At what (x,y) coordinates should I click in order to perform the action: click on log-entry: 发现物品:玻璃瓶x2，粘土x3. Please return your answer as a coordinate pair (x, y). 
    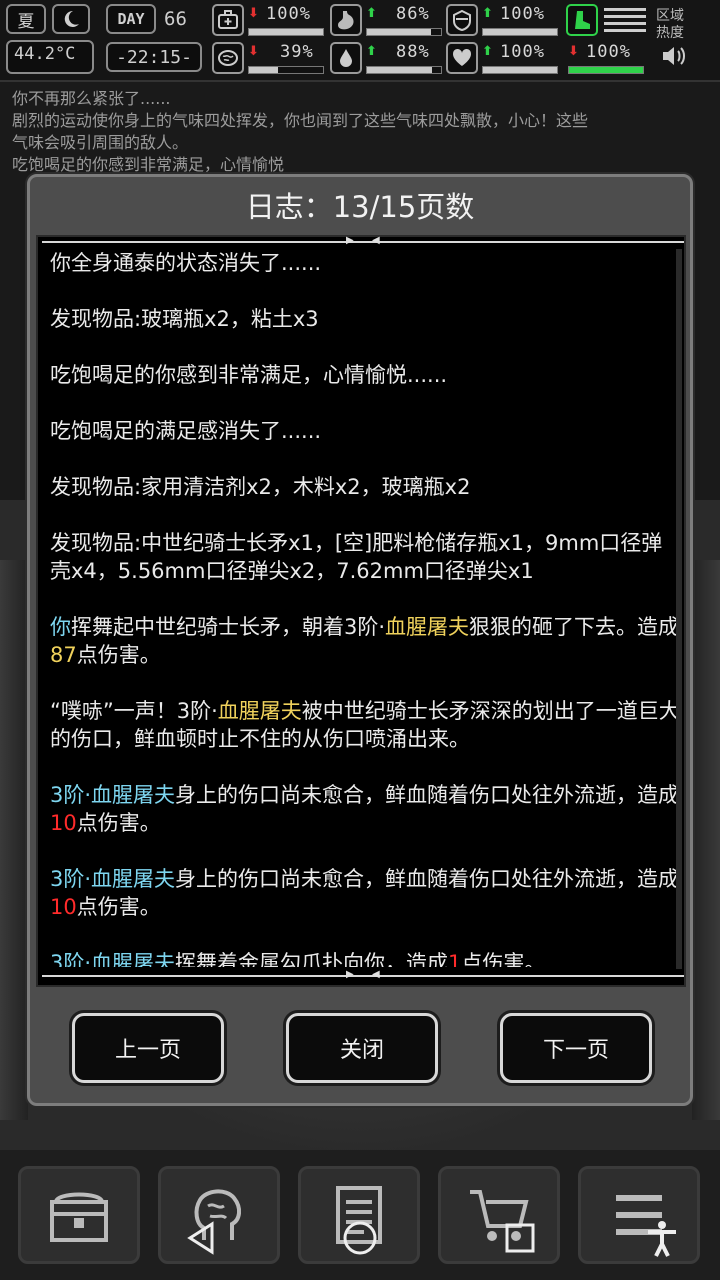
    Looking at the image, I should click on (184, 319).